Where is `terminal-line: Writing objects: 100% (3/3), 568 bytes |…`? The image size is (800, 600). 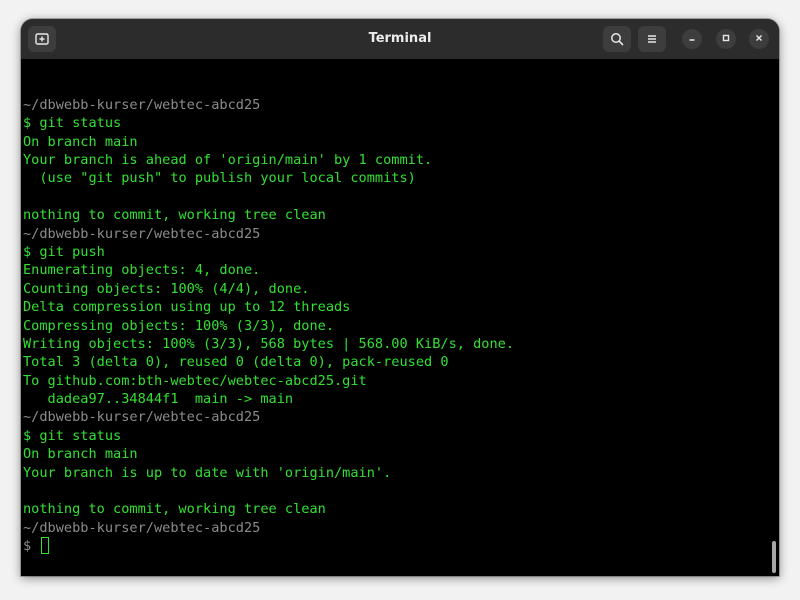
terminal-line: Writing objects: 100% (3/3), 568 bytes |… is located at coordinates (269, 343).